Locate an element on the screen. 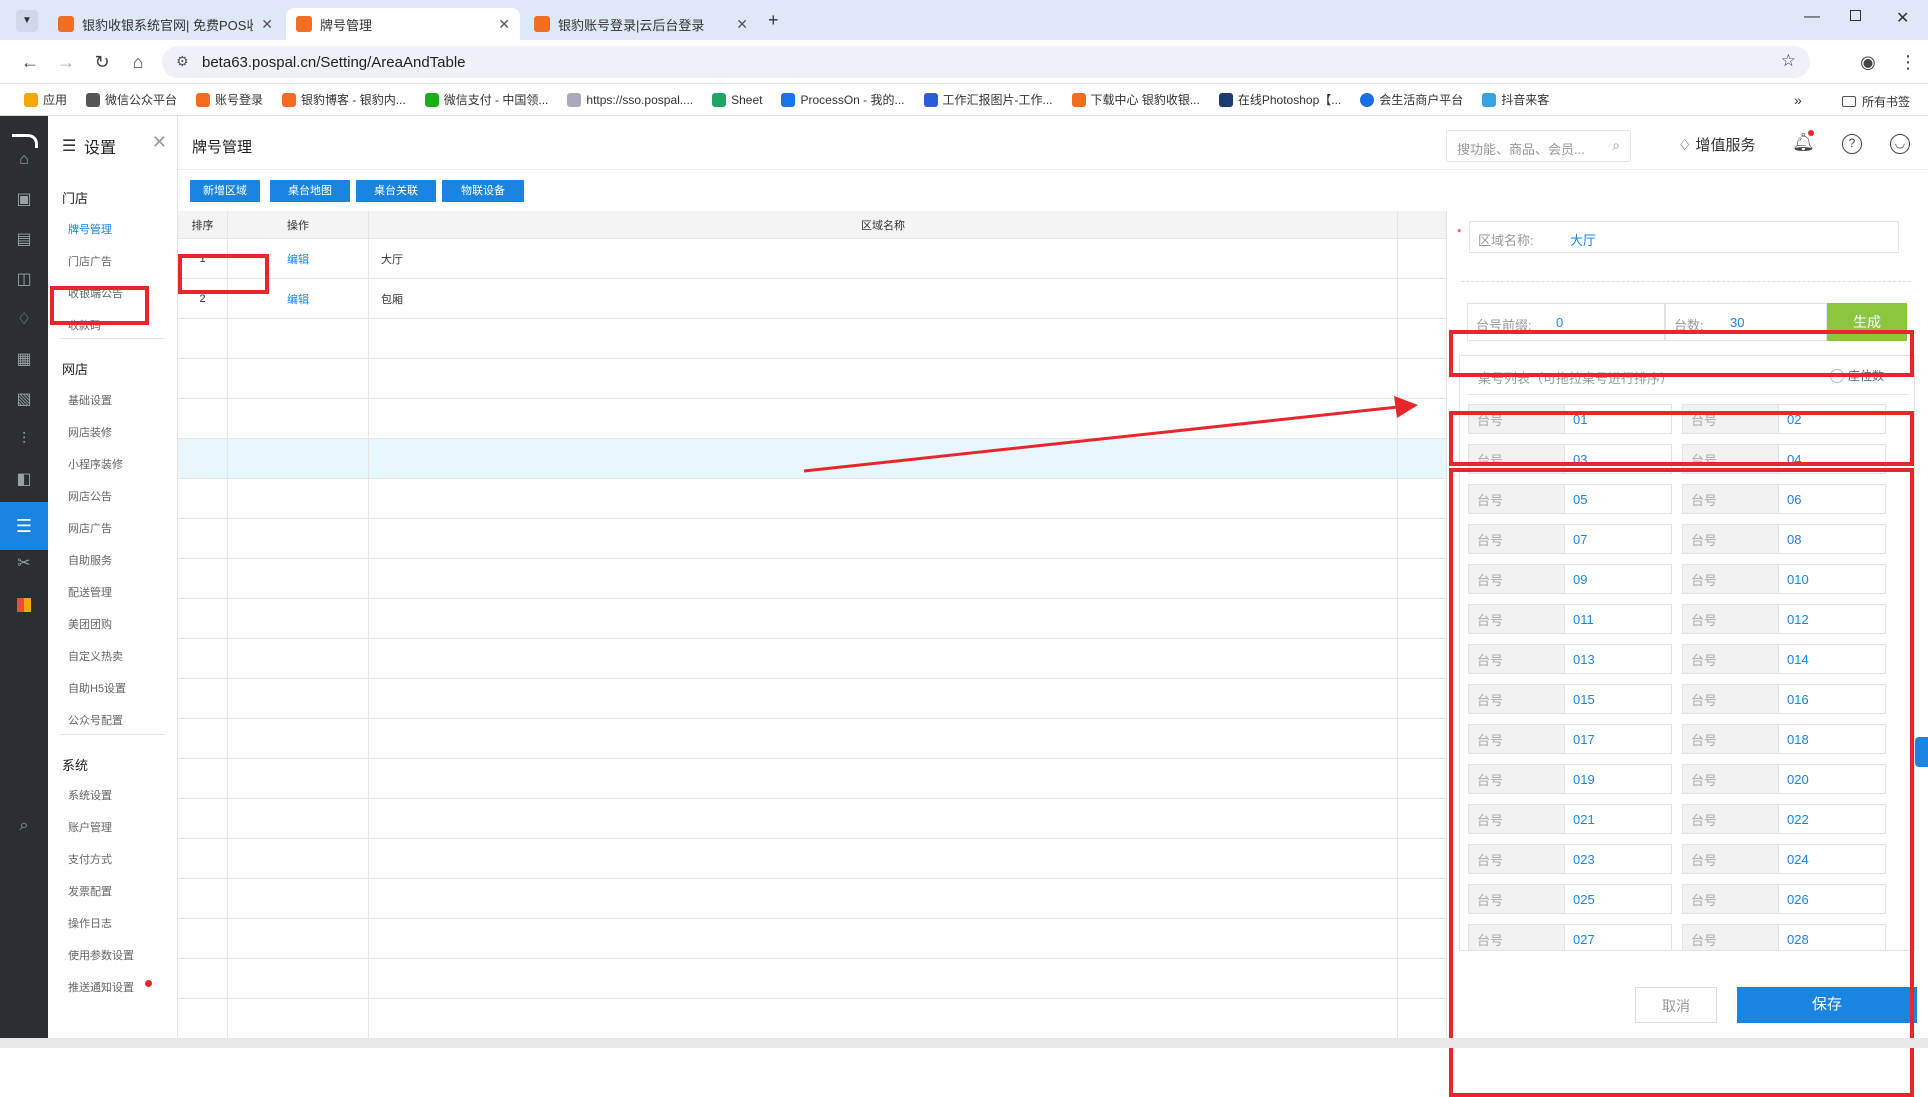 The image size is (1928, 1097). bookmark-item: 微信公众平台 is located at coordinates (131, 99).